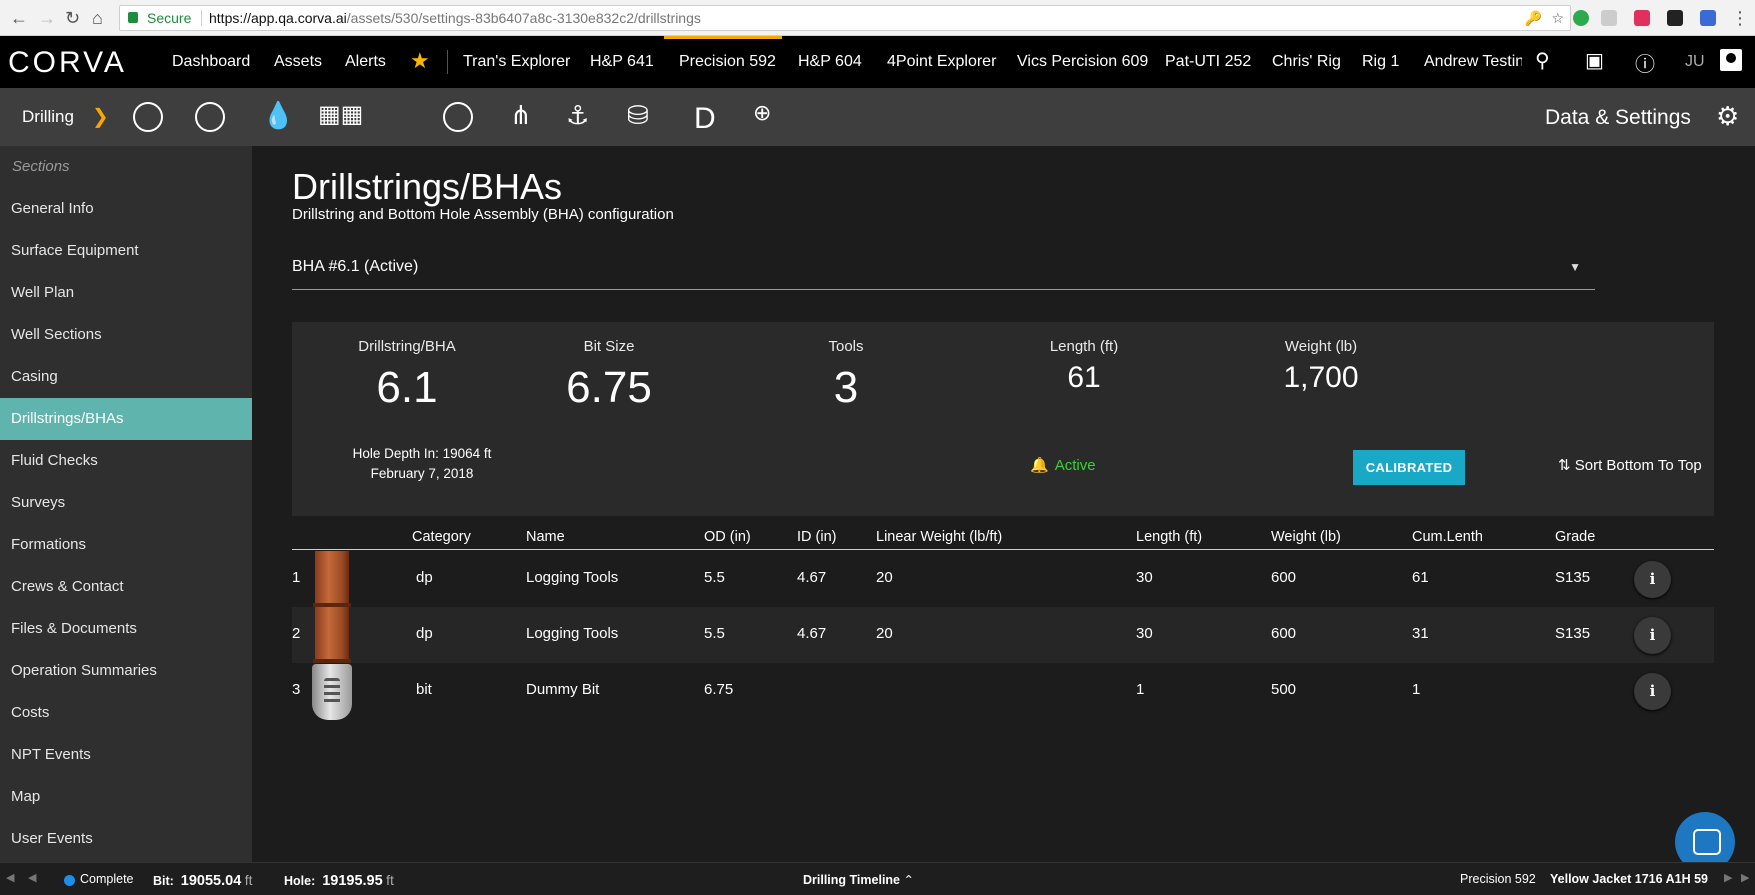 The height and width of the screenshot is (895, 1755). I want to click on col-weight: Weight (lb), so click(1306, 537).